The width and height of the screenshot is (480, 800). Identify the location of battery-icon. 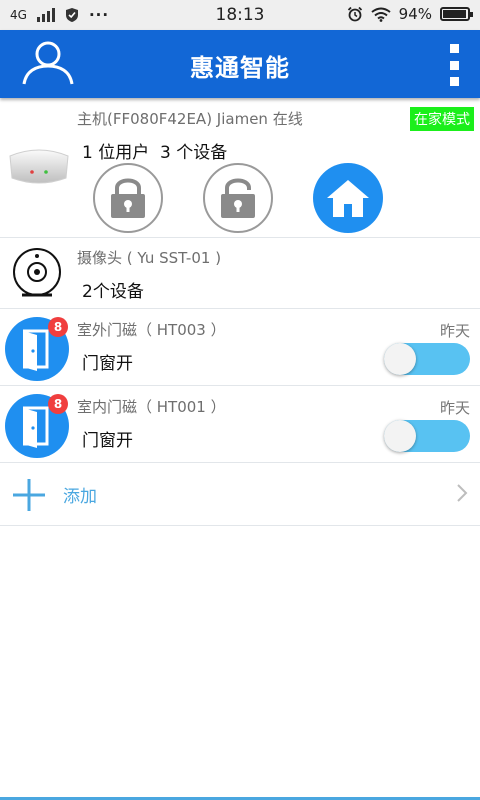
(456, 14).